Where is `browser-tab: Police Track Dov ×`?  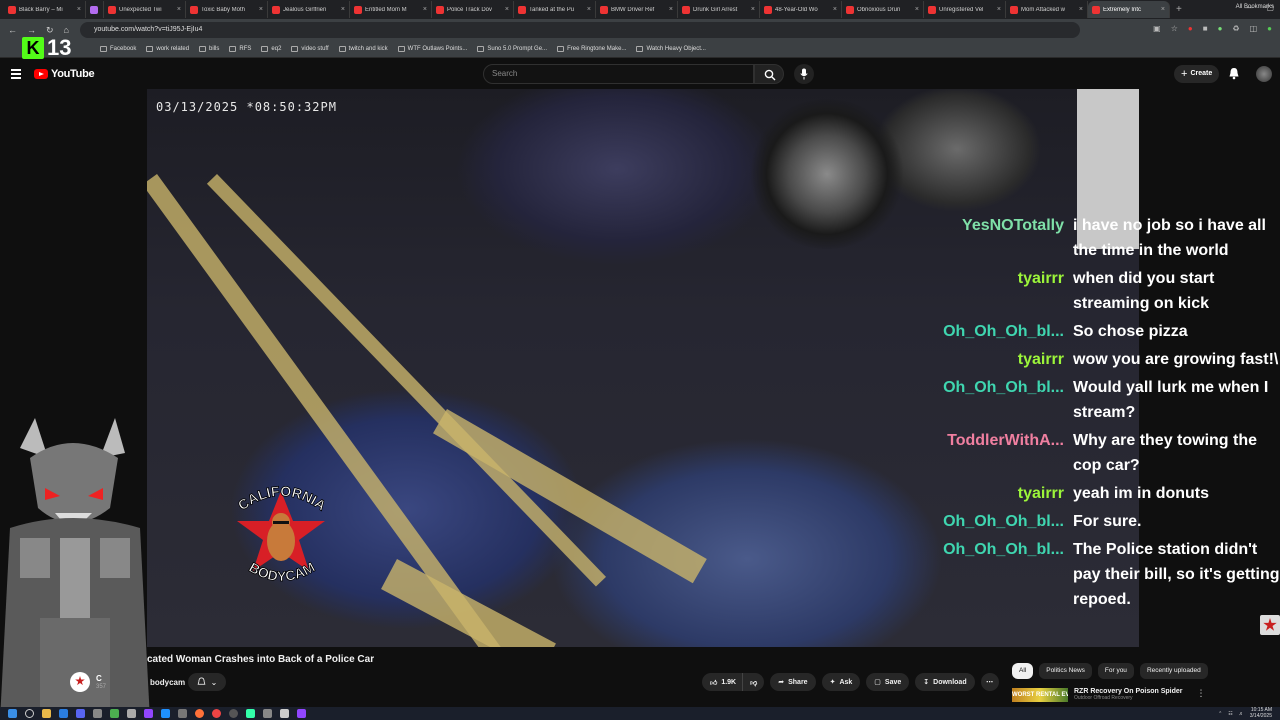 browser-tab: Police Track Dov × is located at coordinates (473, 9).